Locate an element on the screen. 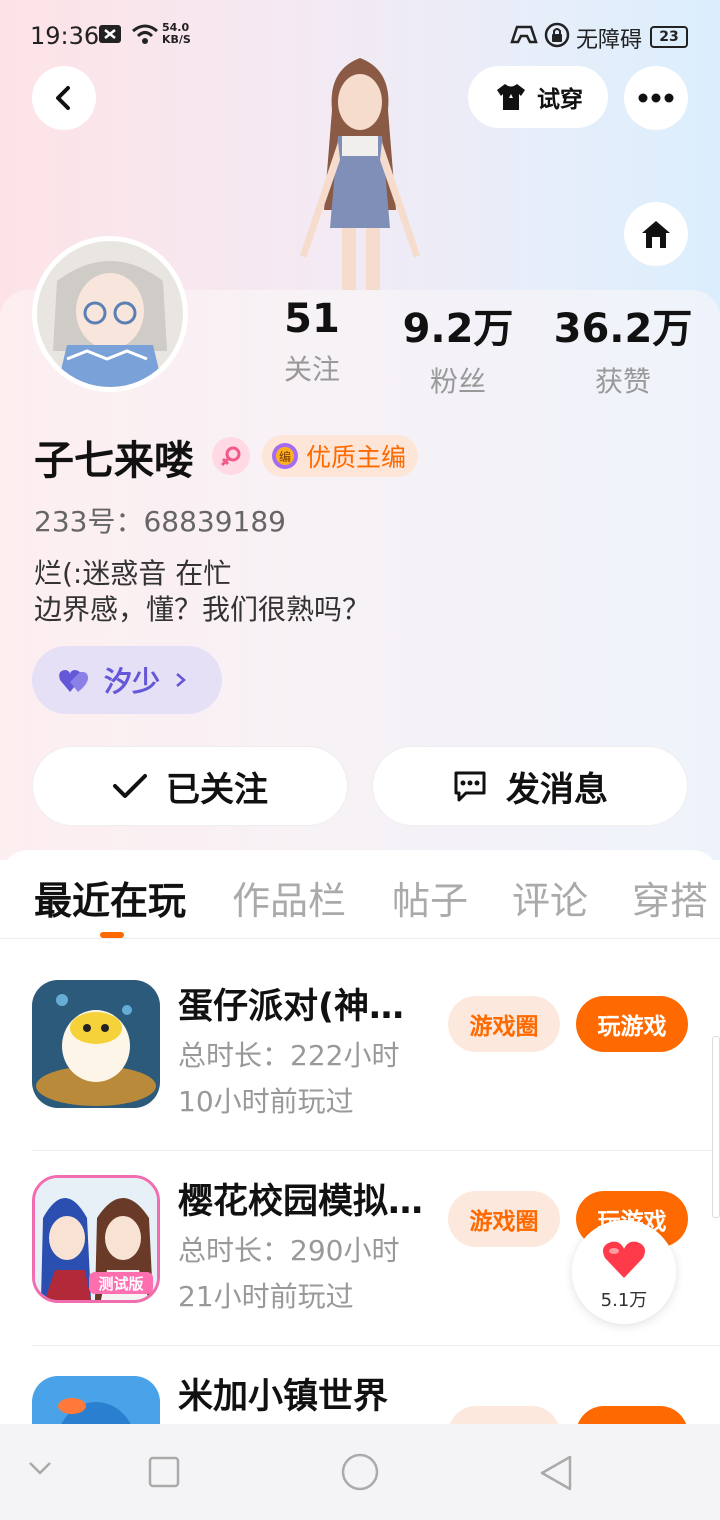 The width and height of the screenshot is (720, 1520). gamepad-icon is located at coordinates (524, 37).